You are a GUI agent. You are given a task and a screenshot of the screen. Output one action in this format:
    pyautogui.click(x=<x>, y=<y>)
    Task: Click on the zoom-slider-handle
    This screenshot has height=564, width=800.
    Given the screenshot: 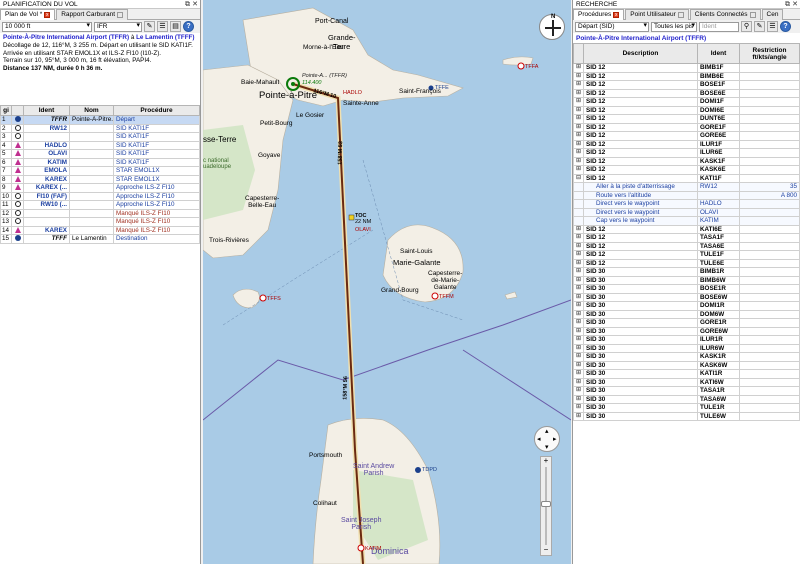 What is the action you would take?
    pyautogui.click(x=546, y=504)
    